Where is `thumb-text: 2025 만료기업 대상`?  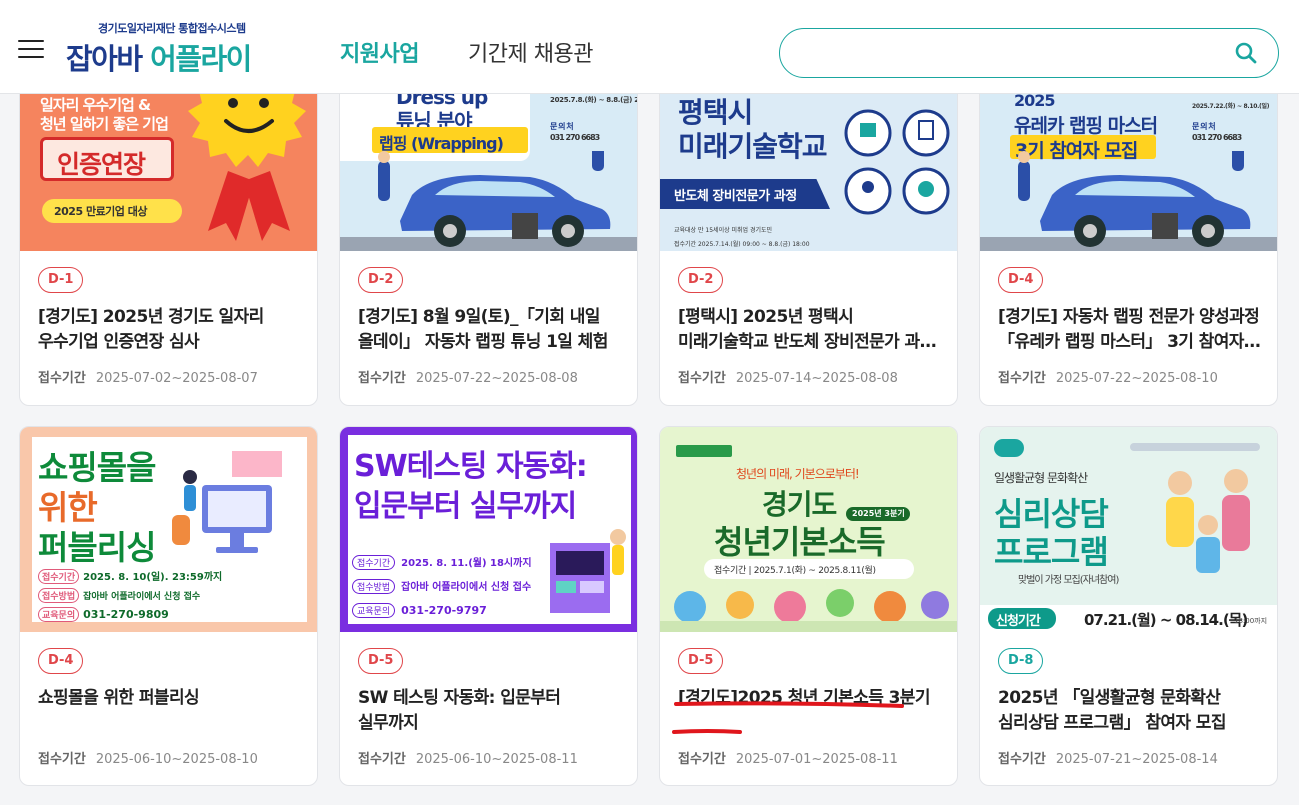
thumb-text: 2025 만료기업 대상 is located at coordinates (101, 211).